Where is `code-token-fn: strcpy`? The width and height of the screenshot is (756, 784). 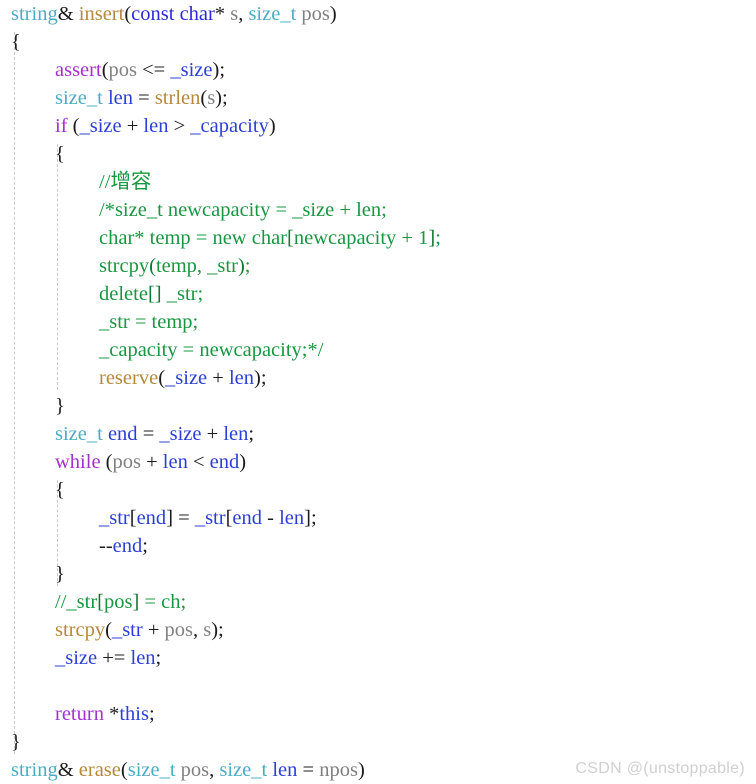 code-token-fn: strcpy is located at coordinates (80, 630).